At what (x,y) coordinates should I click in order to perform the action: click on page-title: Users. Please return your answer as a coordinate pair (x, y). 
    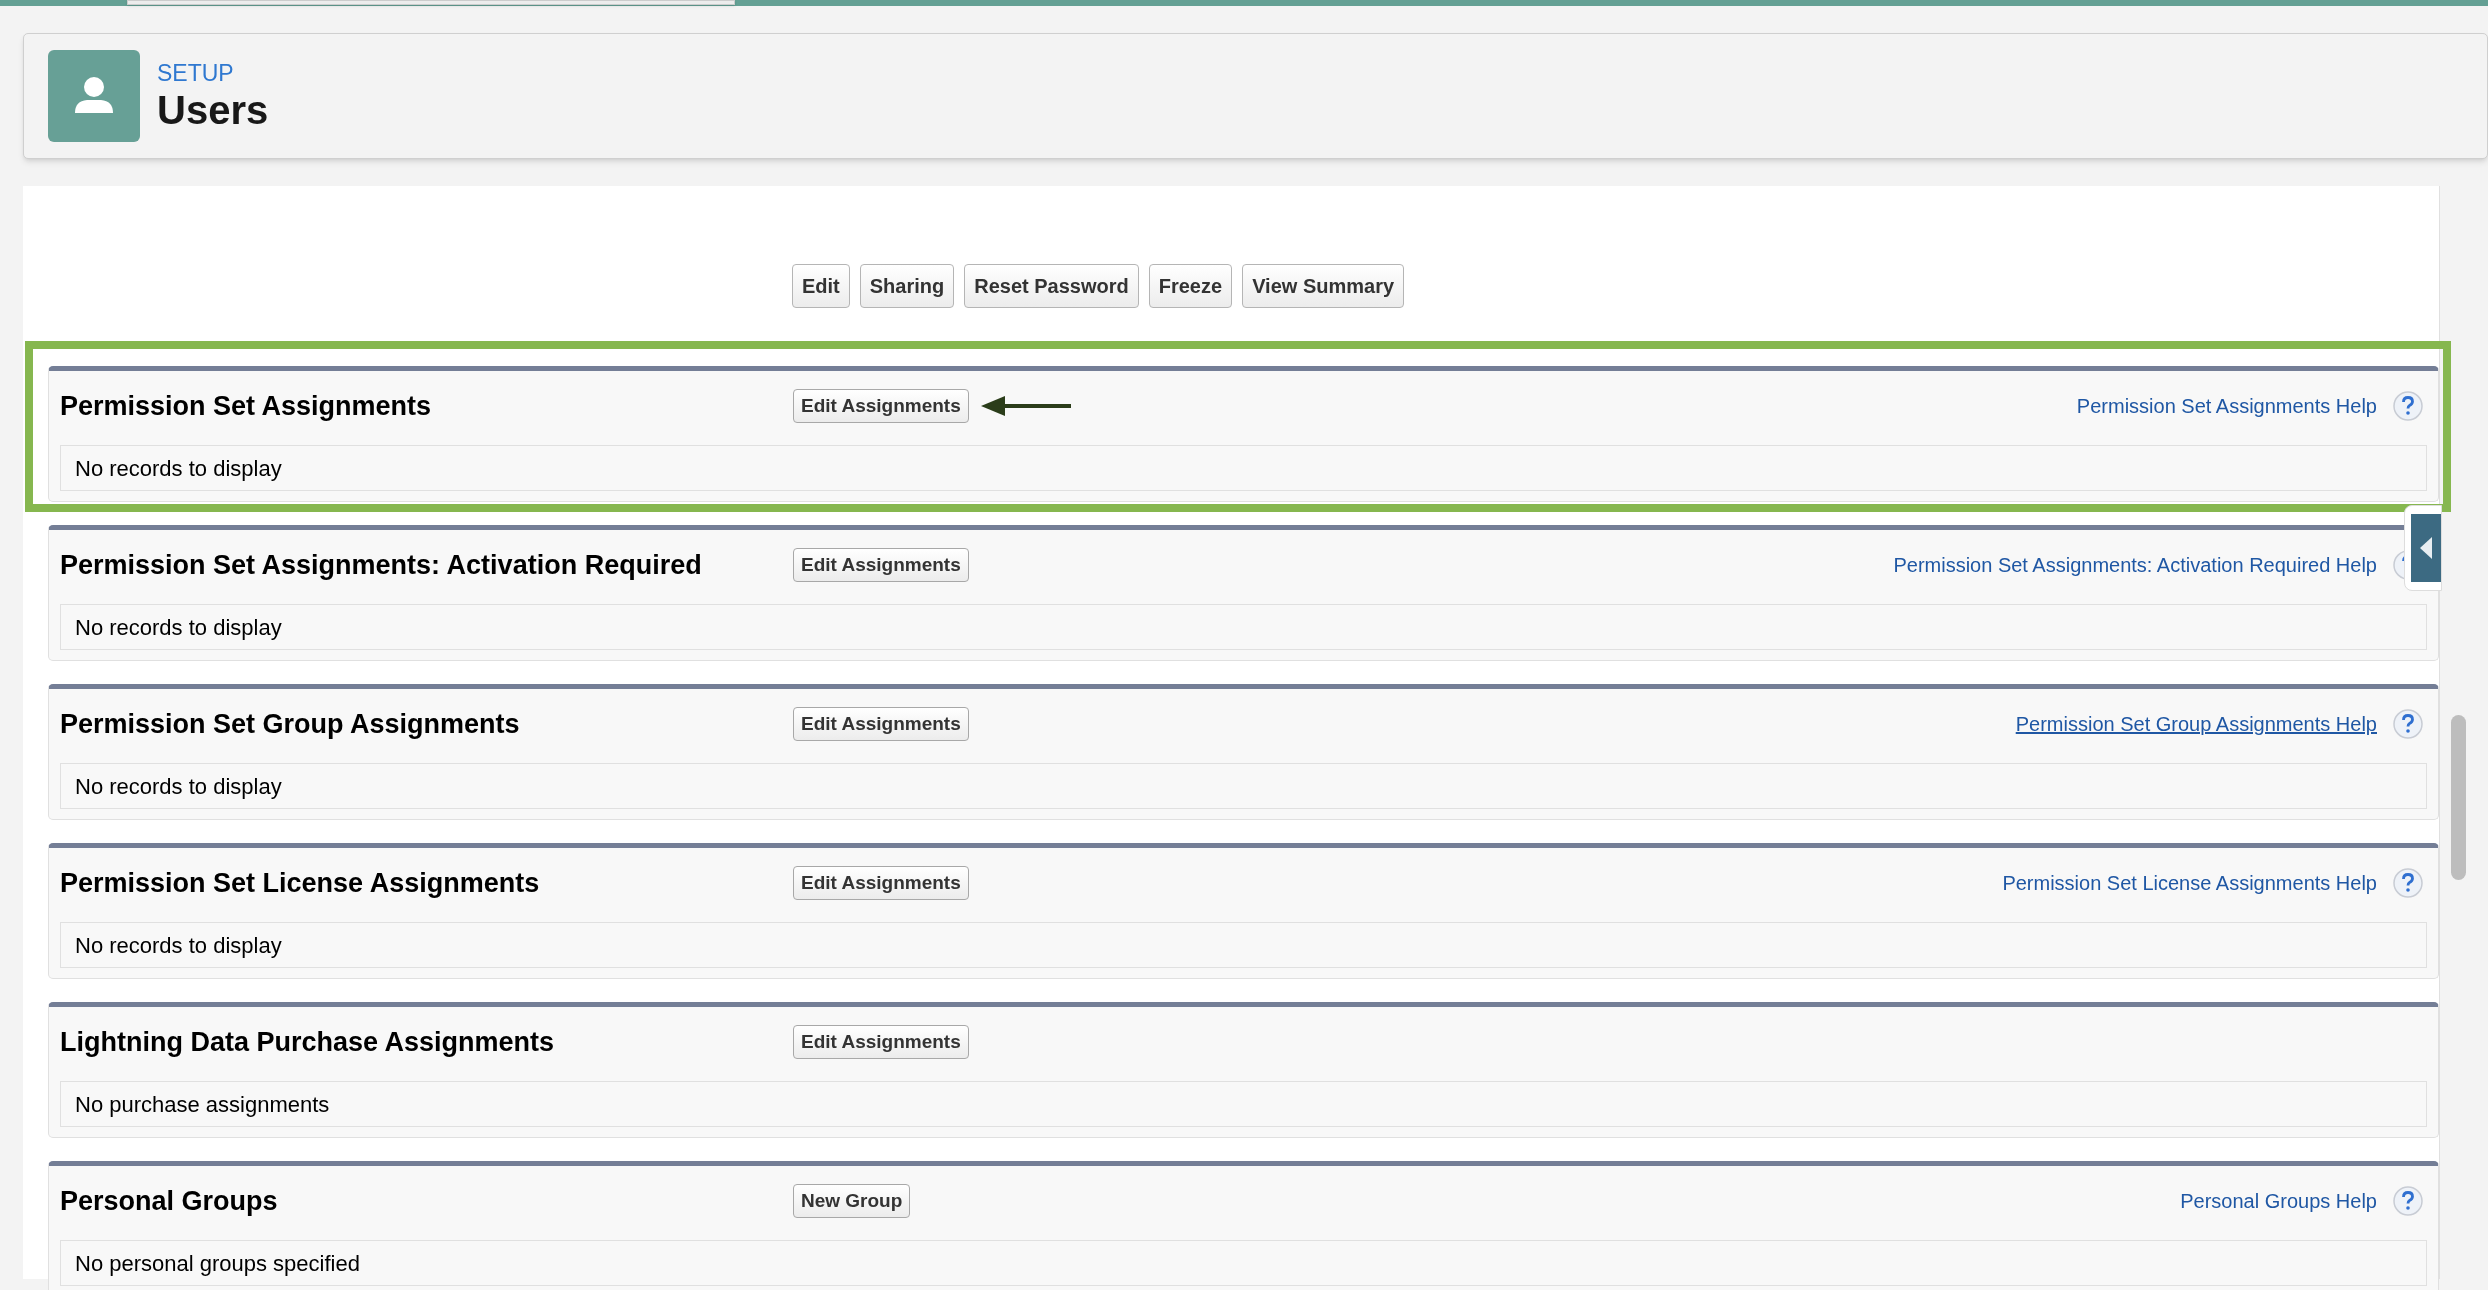
    Looking at the image, I should click on (213, 110).